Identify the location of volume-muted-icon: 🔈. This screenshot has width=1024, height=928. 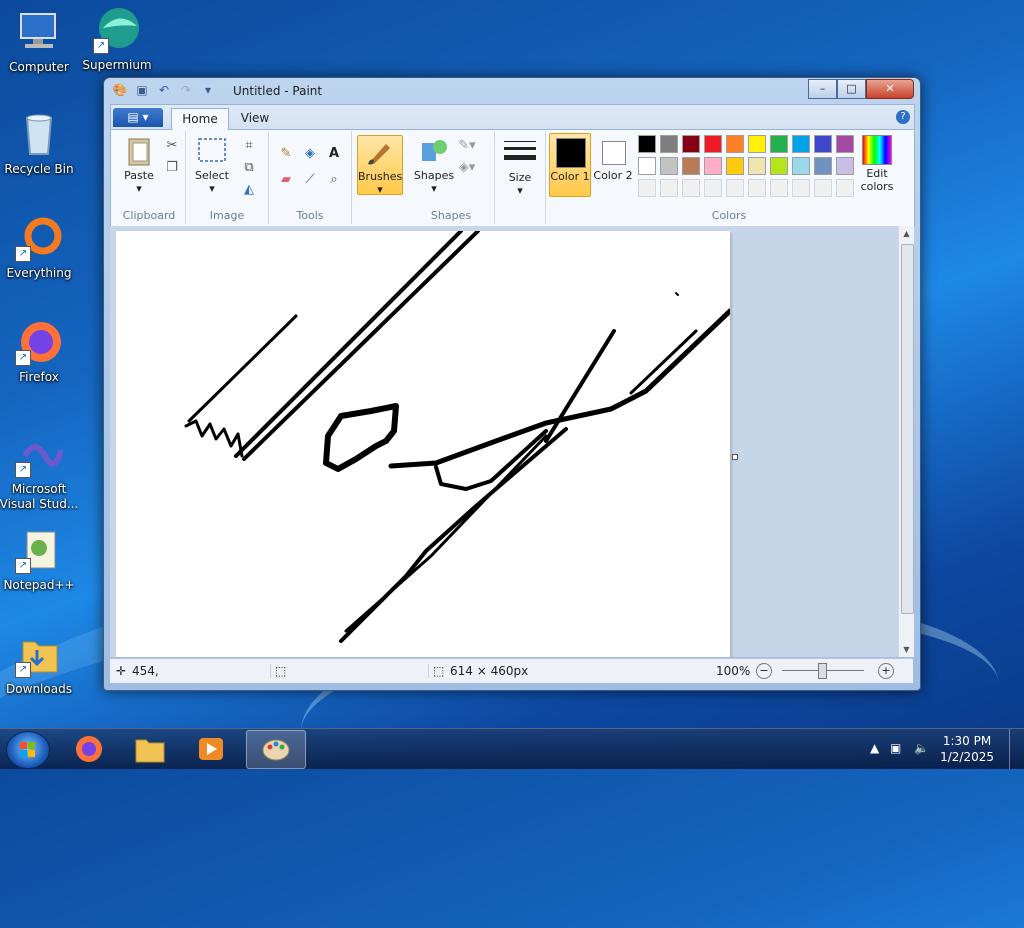
(921, 748).